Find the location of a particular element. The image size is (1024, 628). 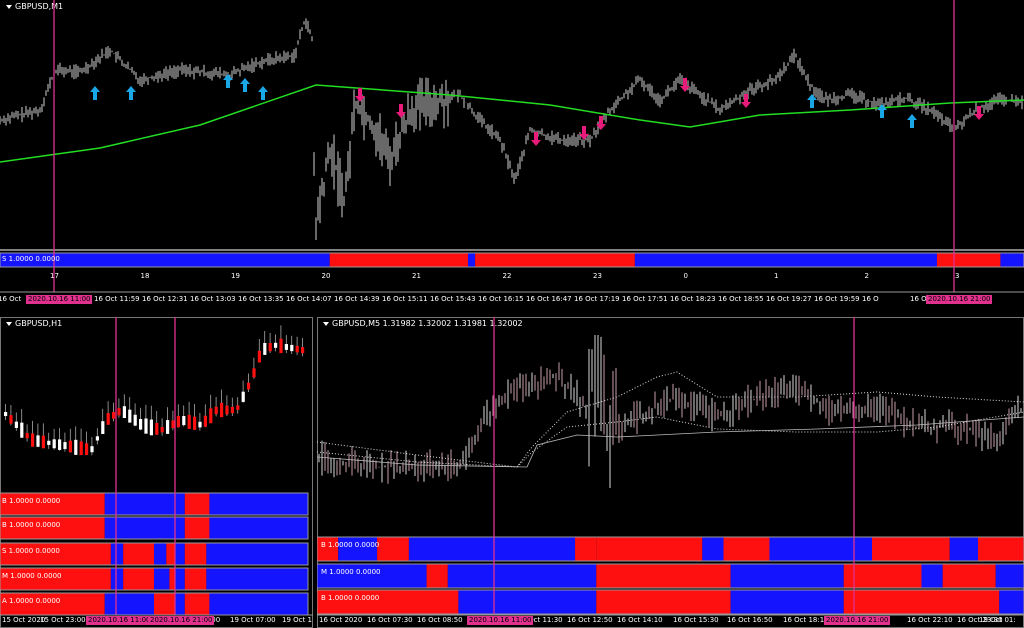

m5-indicator-label: B 1.0000 0.0000 is located at coordinates (350, 598).